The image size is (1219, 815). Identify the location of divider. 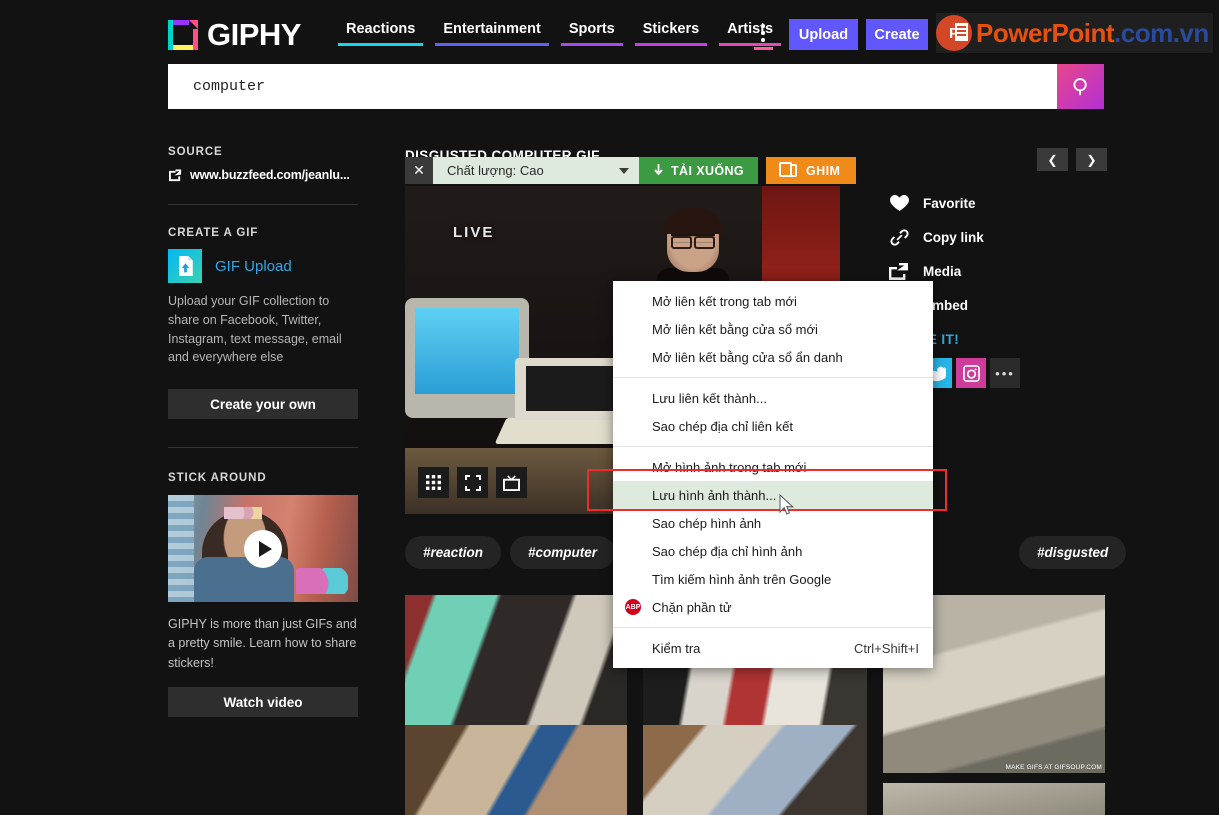
(263, 204).